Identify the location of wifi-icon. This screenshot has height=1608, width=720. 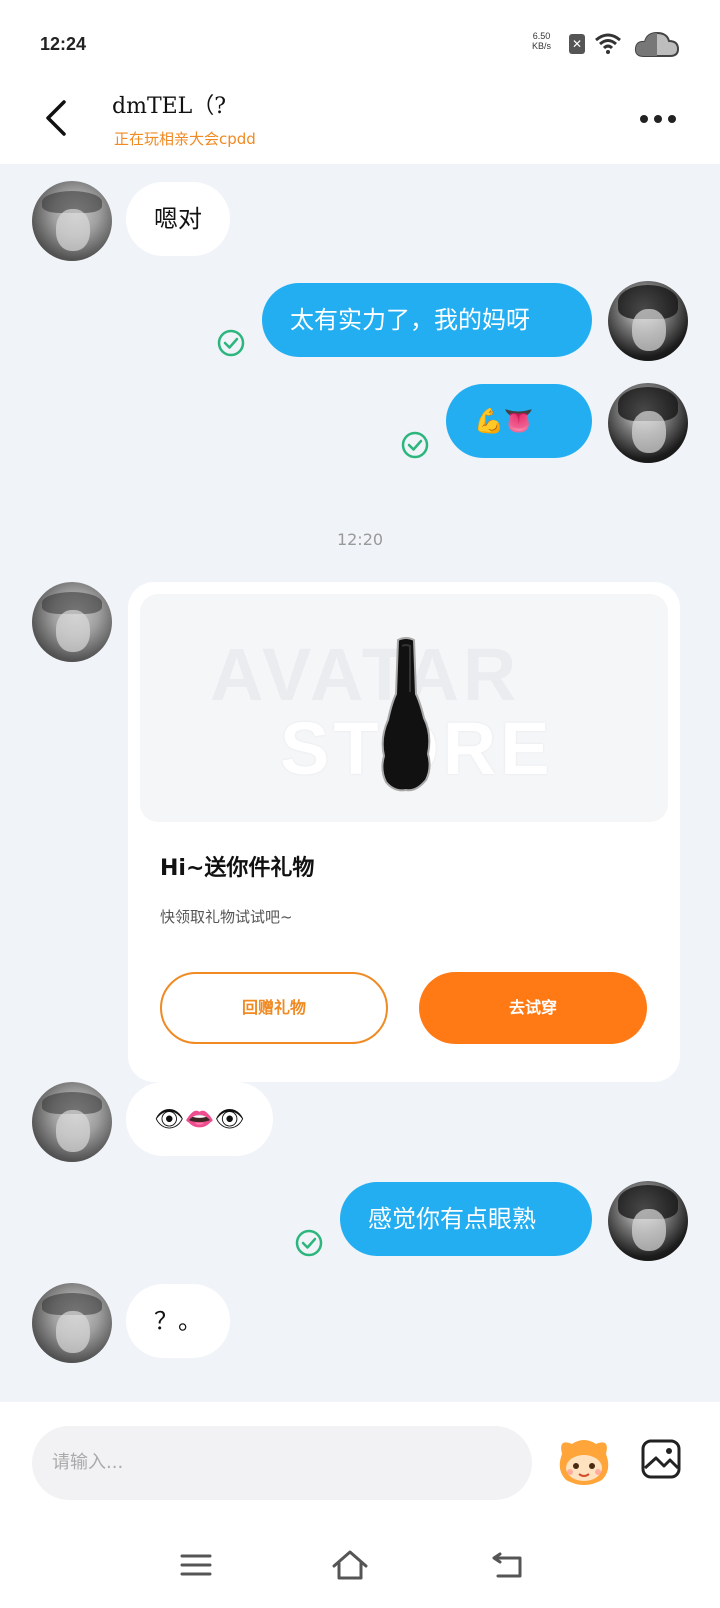
(608, 43).